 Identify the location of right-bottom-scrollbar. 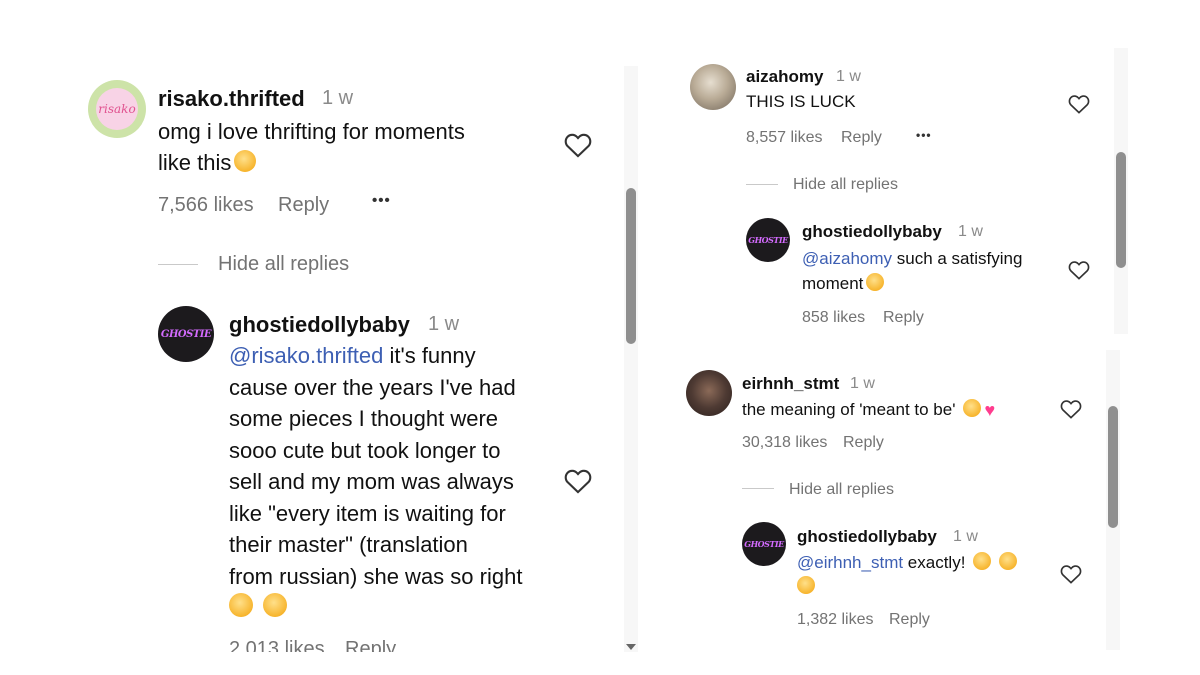
(1113, 500).